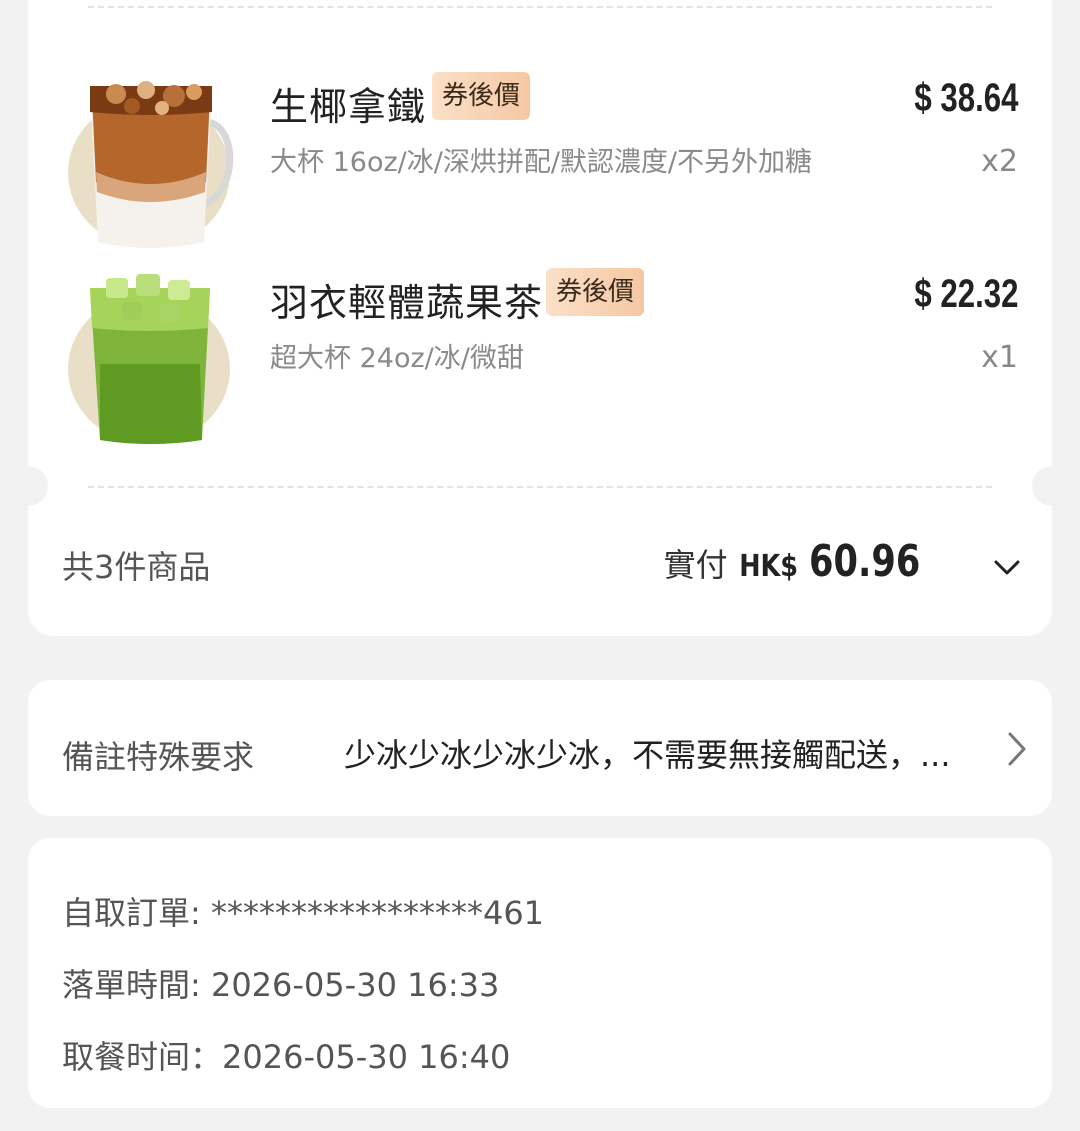 The width and height of the screenshot is (1080, 1131). Describe the element at coordinates (303, 913) in the screenshot. I see `pickup-order-number: 自取訂單: *****************461` at that location.